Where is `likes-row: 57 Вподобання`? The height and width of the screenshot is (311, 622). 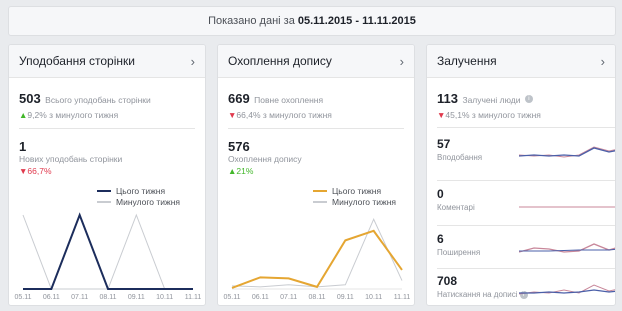 likes-row: 57 Вподобання is located at coordinates (526, 157).